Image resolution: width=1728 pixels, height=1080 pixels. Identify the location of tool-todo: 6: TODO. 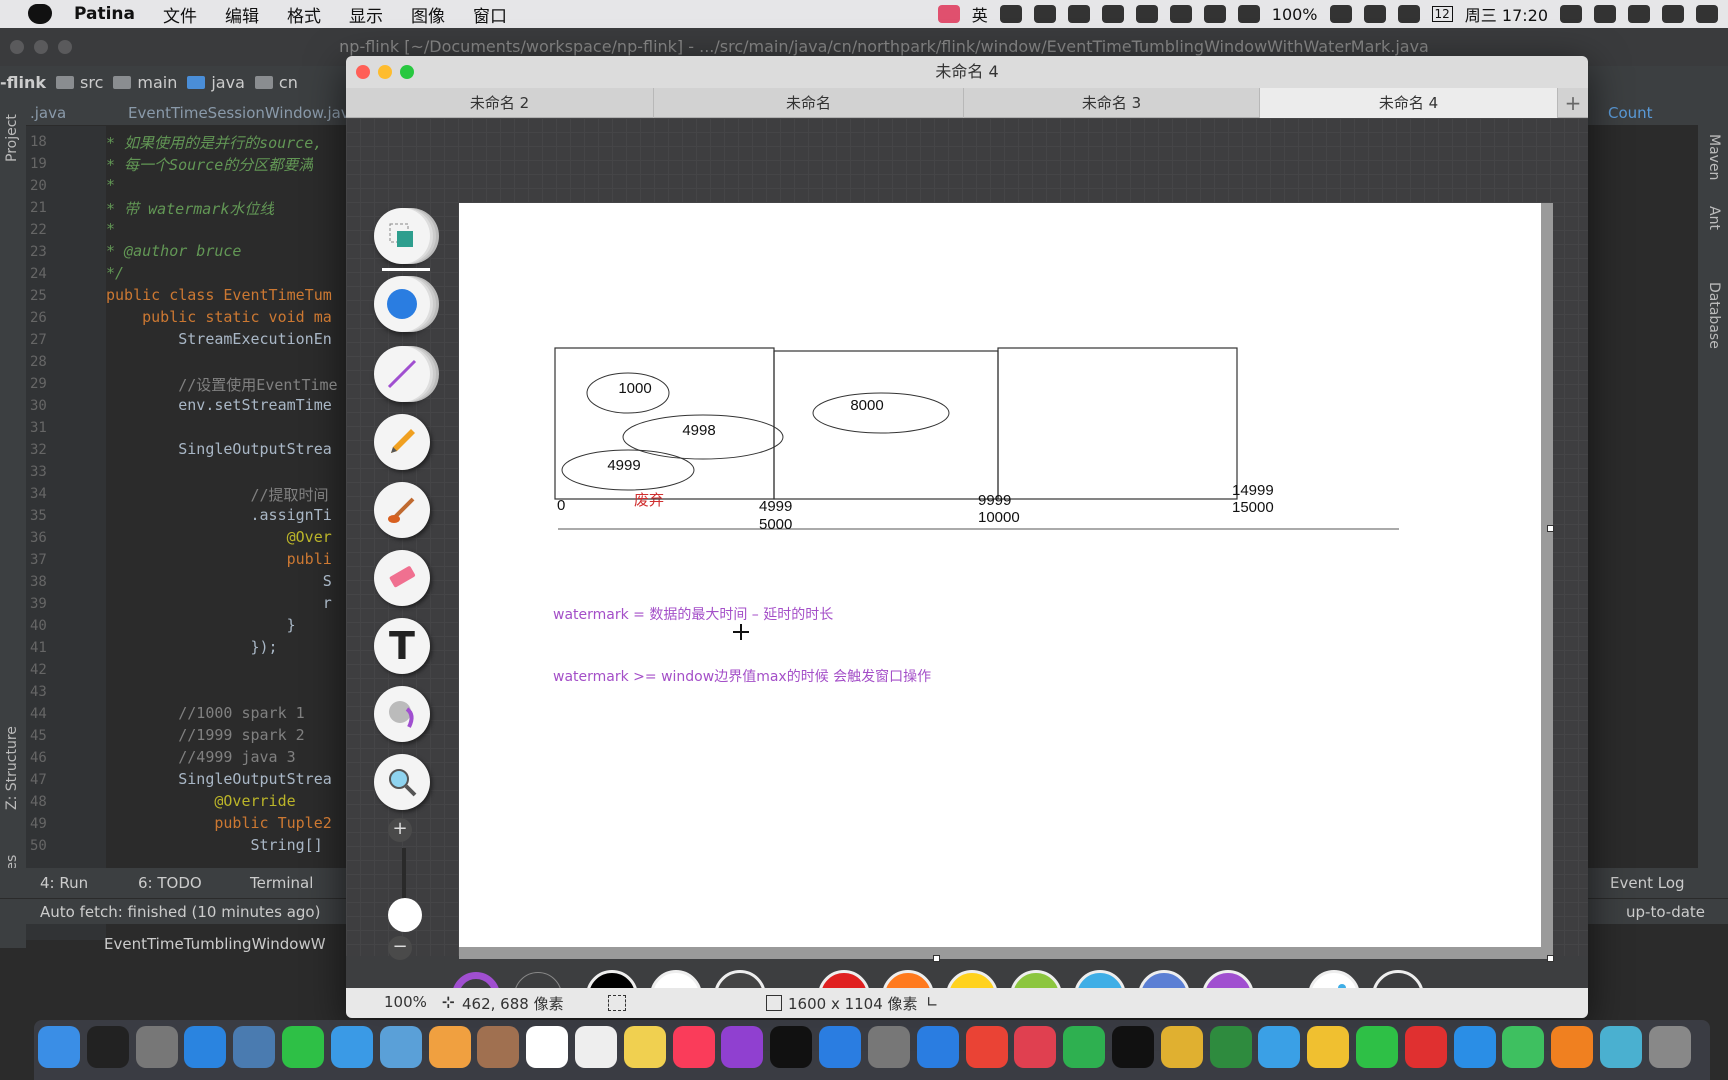
(170, 883).